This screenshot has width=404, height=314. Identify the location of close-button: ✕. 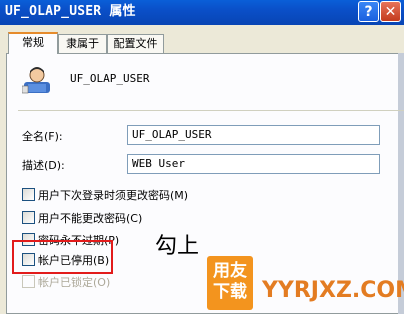
(390, 11).